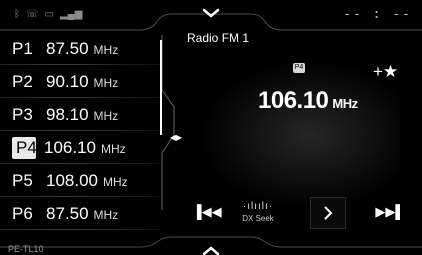 The image size is (422, 255). I want to click on preset-item-p1: P1 87.50 MHz, so click(80, 48).